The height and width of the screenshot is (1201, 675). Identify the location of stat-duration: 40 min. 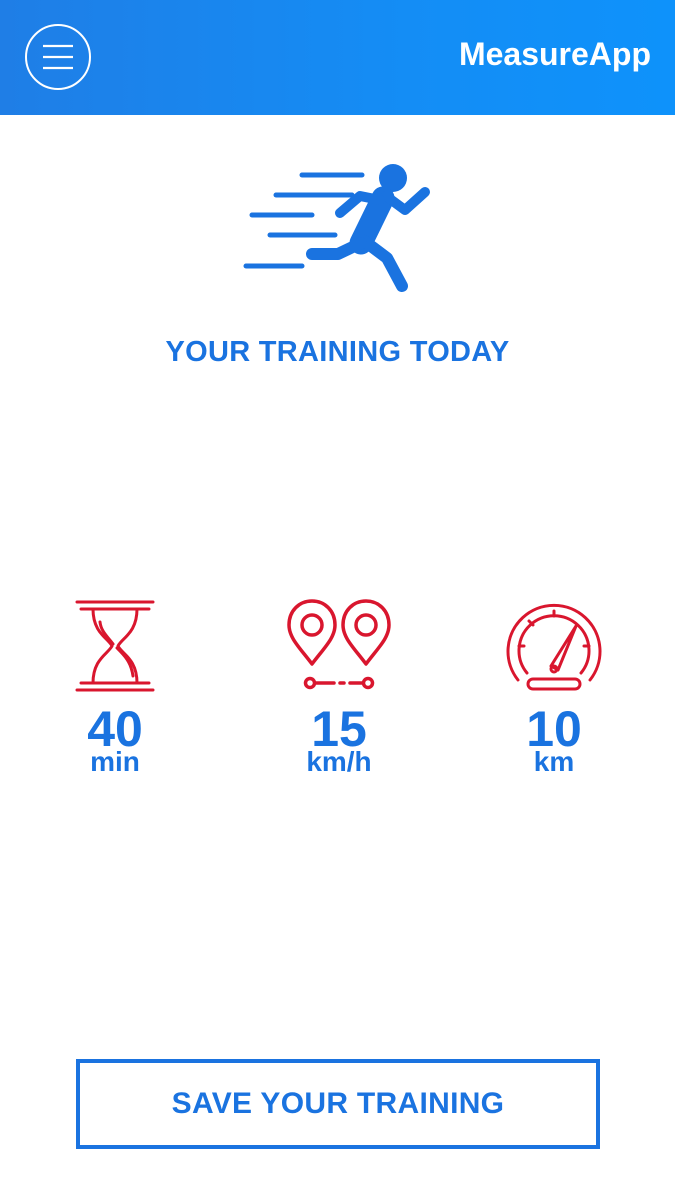
(115, 687).